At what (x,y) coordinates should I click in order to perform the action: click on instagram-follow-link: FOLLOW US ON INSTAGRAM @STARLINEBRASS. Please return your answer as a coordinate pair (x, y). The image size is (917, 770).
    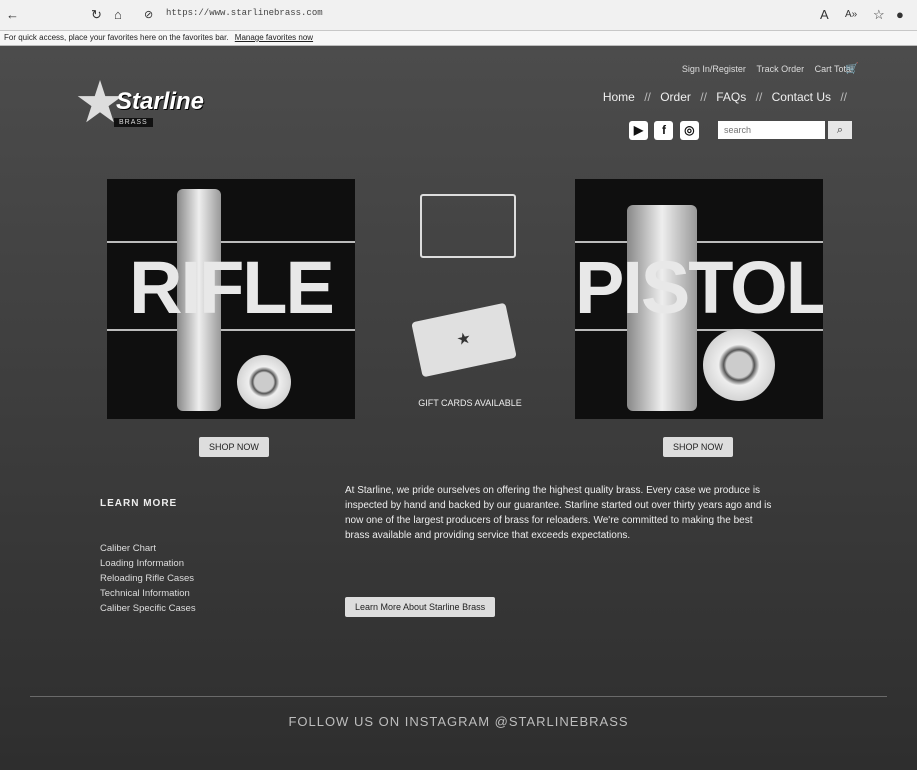
    Looking at the image, I should click on (458, 721).